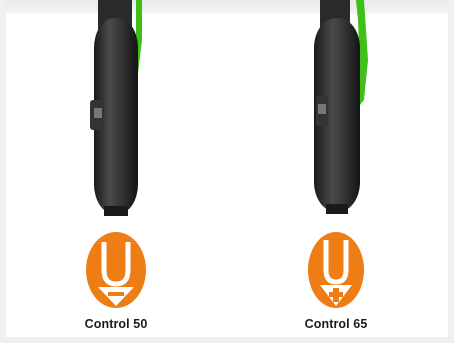 The image size is (454, 343). I want to click on label-control-65: Control 65, so click(336, 324).